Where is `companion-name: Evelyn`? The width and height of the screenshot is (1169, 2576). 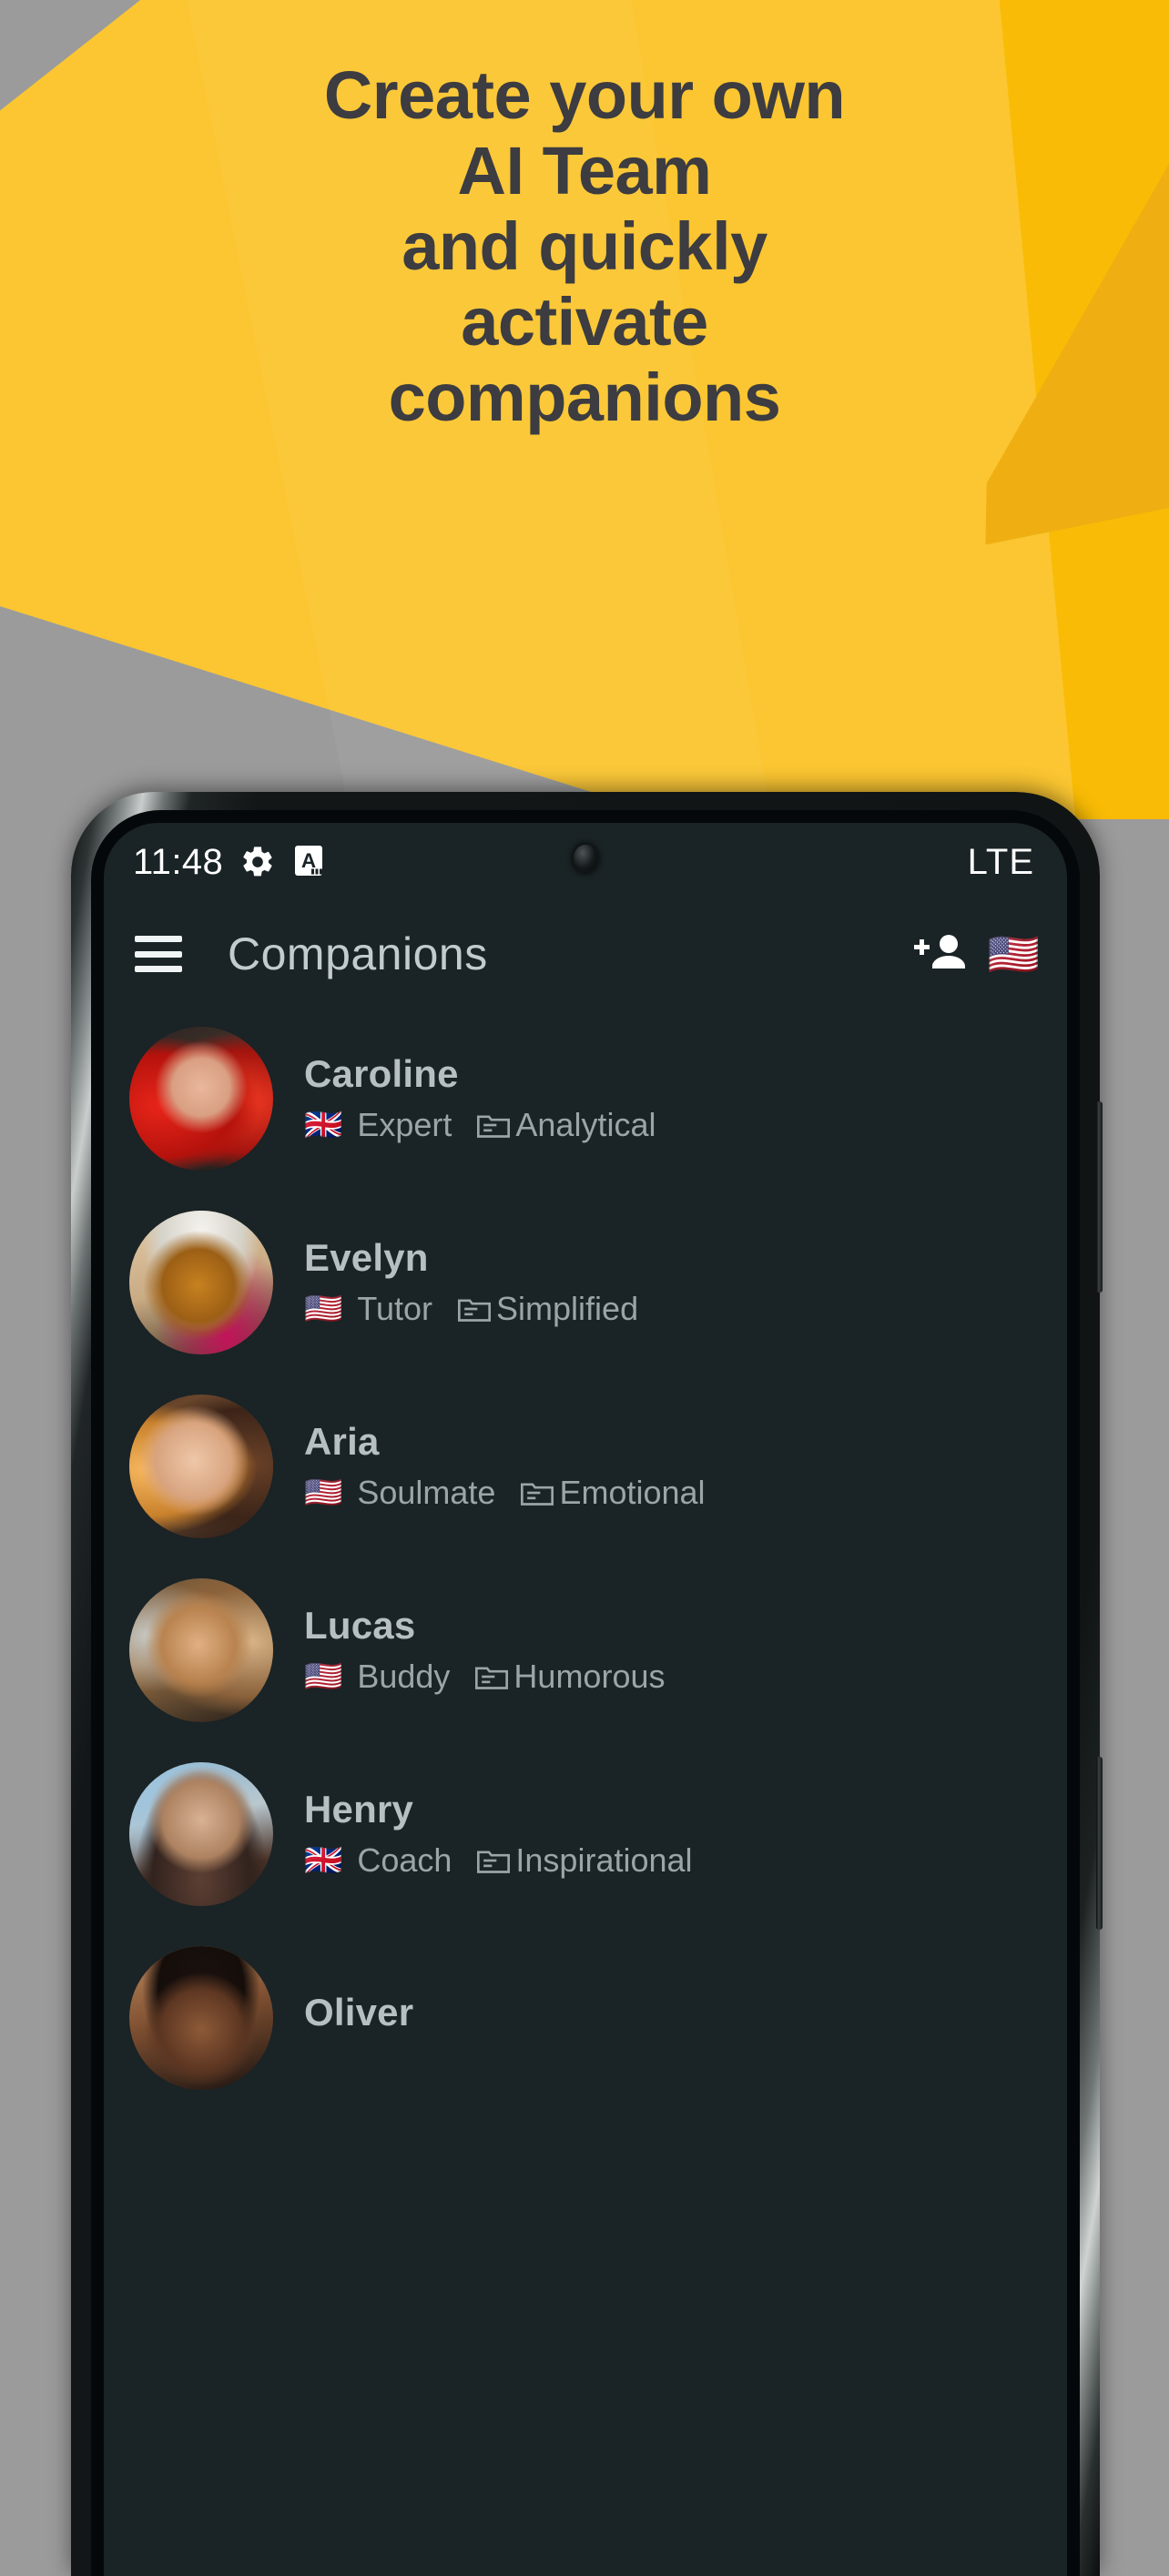
companion-name: Evelyn is located at coordinates (366, 1257).